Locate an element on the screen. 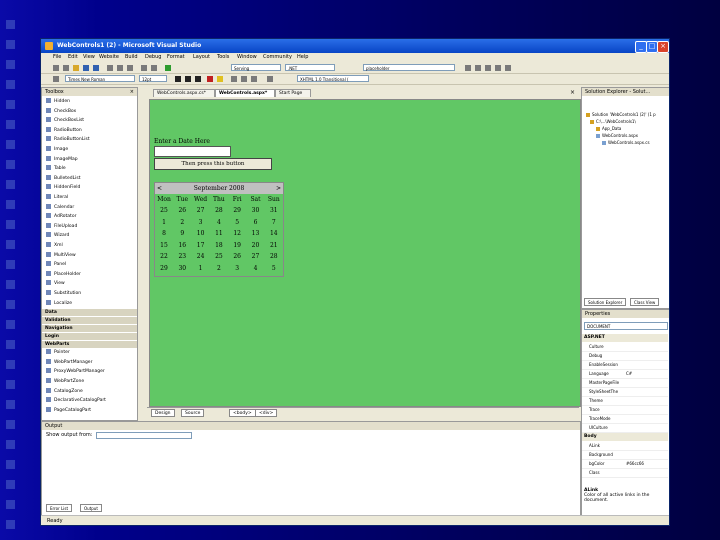 Image resolution: width=720 pixels, height=540 pixels. toolbox-item: PlaceHolder is located at coordinates (63, 274).